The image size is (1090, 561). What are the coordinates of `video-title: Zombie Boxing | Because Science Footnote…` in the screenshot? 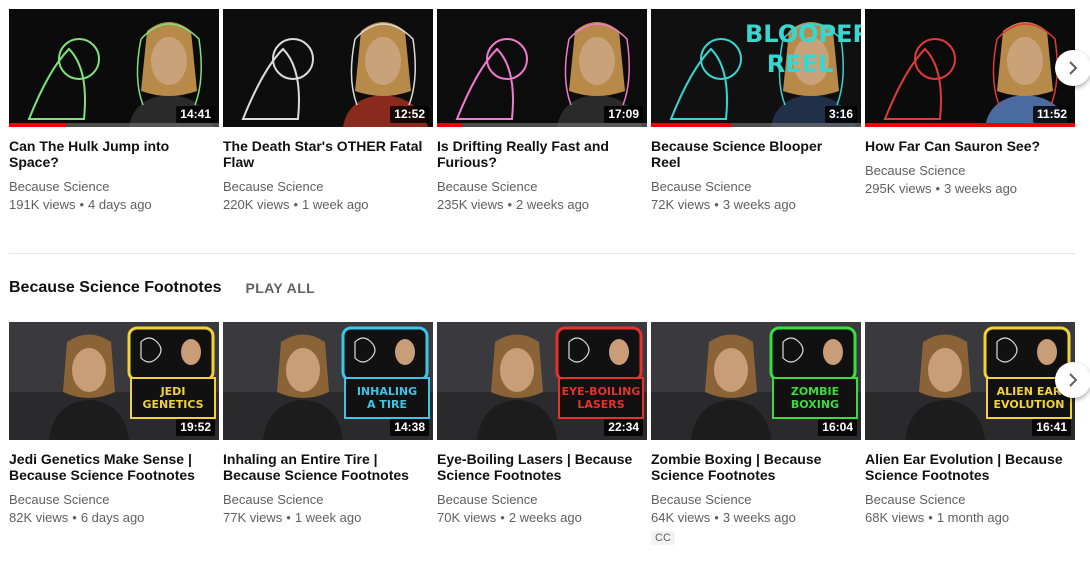 It's located at (751, 467).